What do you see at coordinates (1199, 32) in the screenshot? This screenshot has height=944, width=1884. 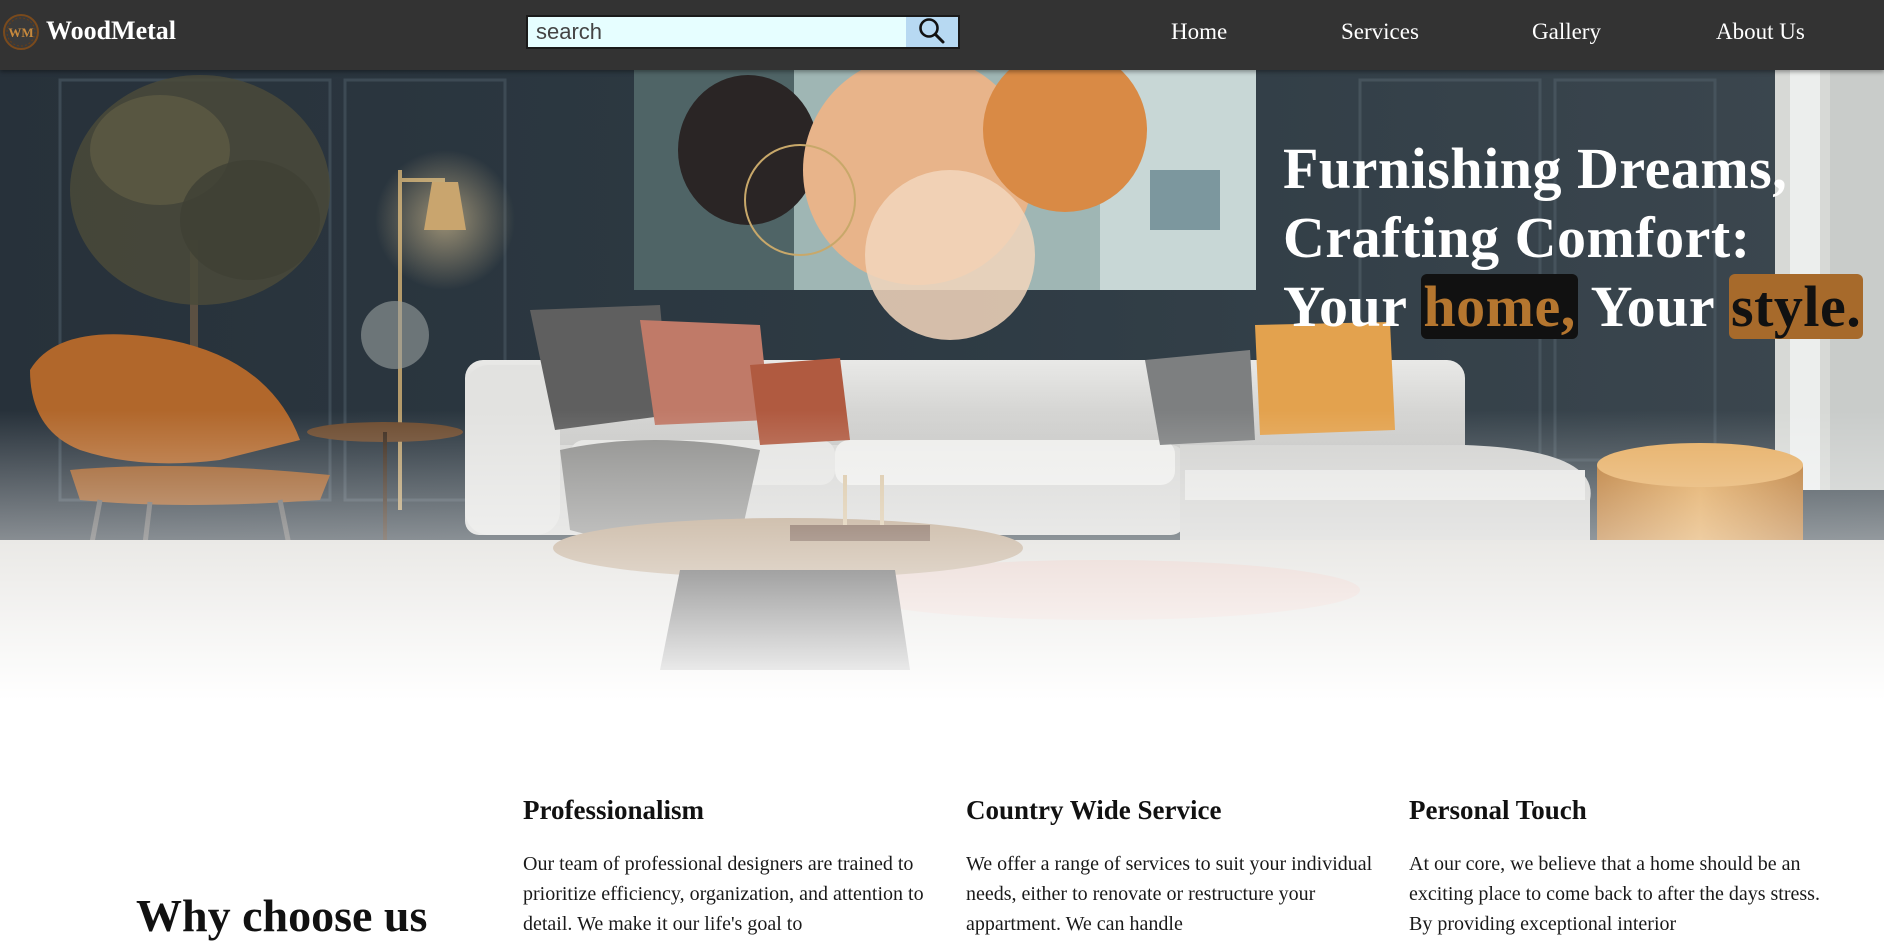 I see `nav-home: Home` at bounding box center [1199, 32].